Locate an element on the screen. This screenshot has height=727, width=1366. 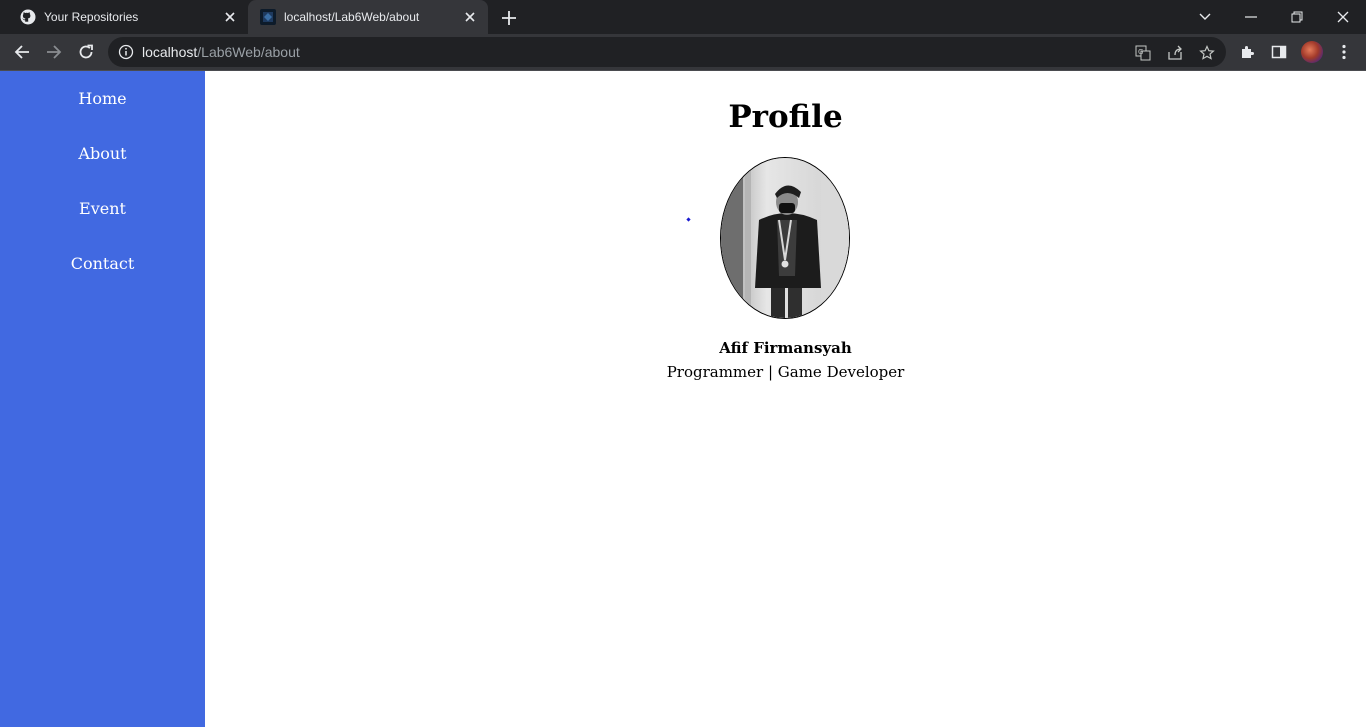
share-icon is located at coordinates (1175, 53).